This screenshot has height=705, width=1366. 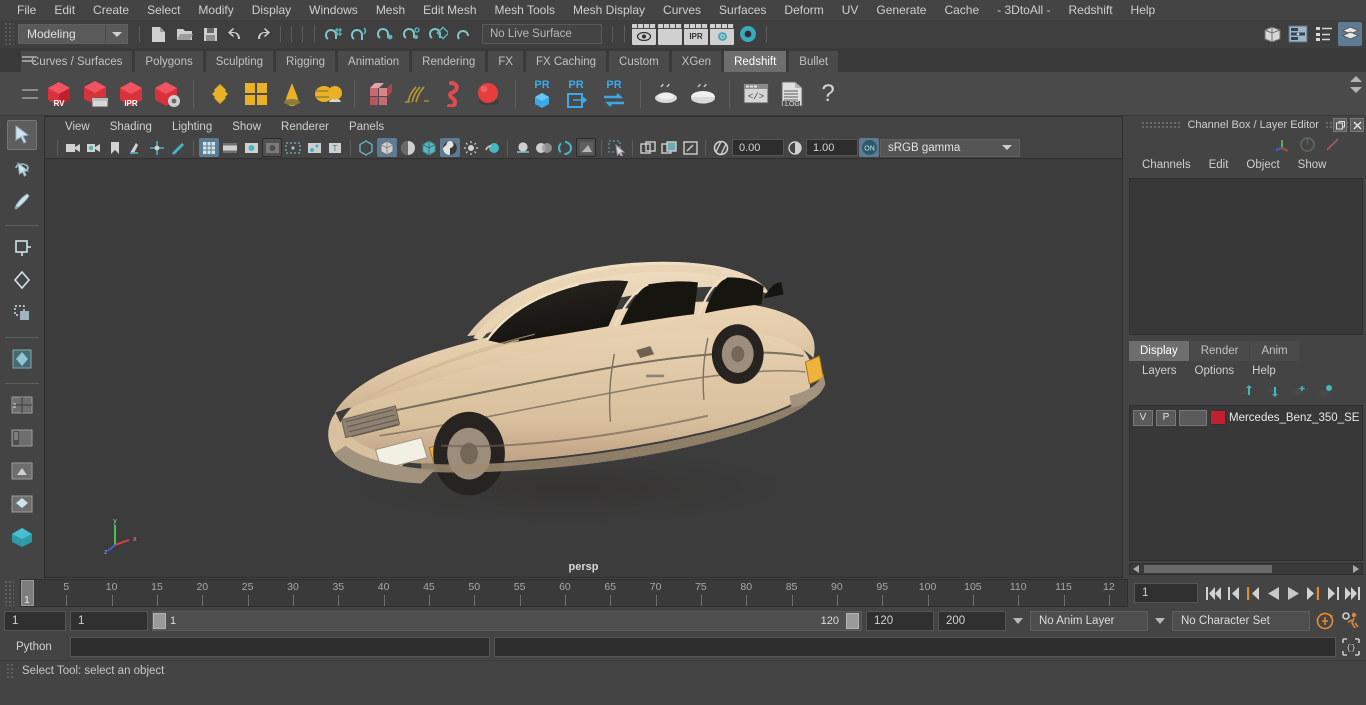 I want to click on shelf-tab-rigging: Rigging, so click(x=306, y=61).